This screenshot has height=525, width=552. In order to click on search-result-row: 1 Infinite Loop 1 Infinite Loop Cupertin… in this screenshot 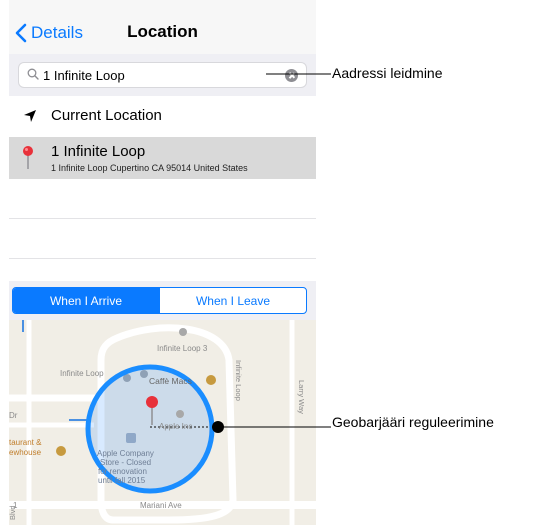, I will do `click(162, 158)`.